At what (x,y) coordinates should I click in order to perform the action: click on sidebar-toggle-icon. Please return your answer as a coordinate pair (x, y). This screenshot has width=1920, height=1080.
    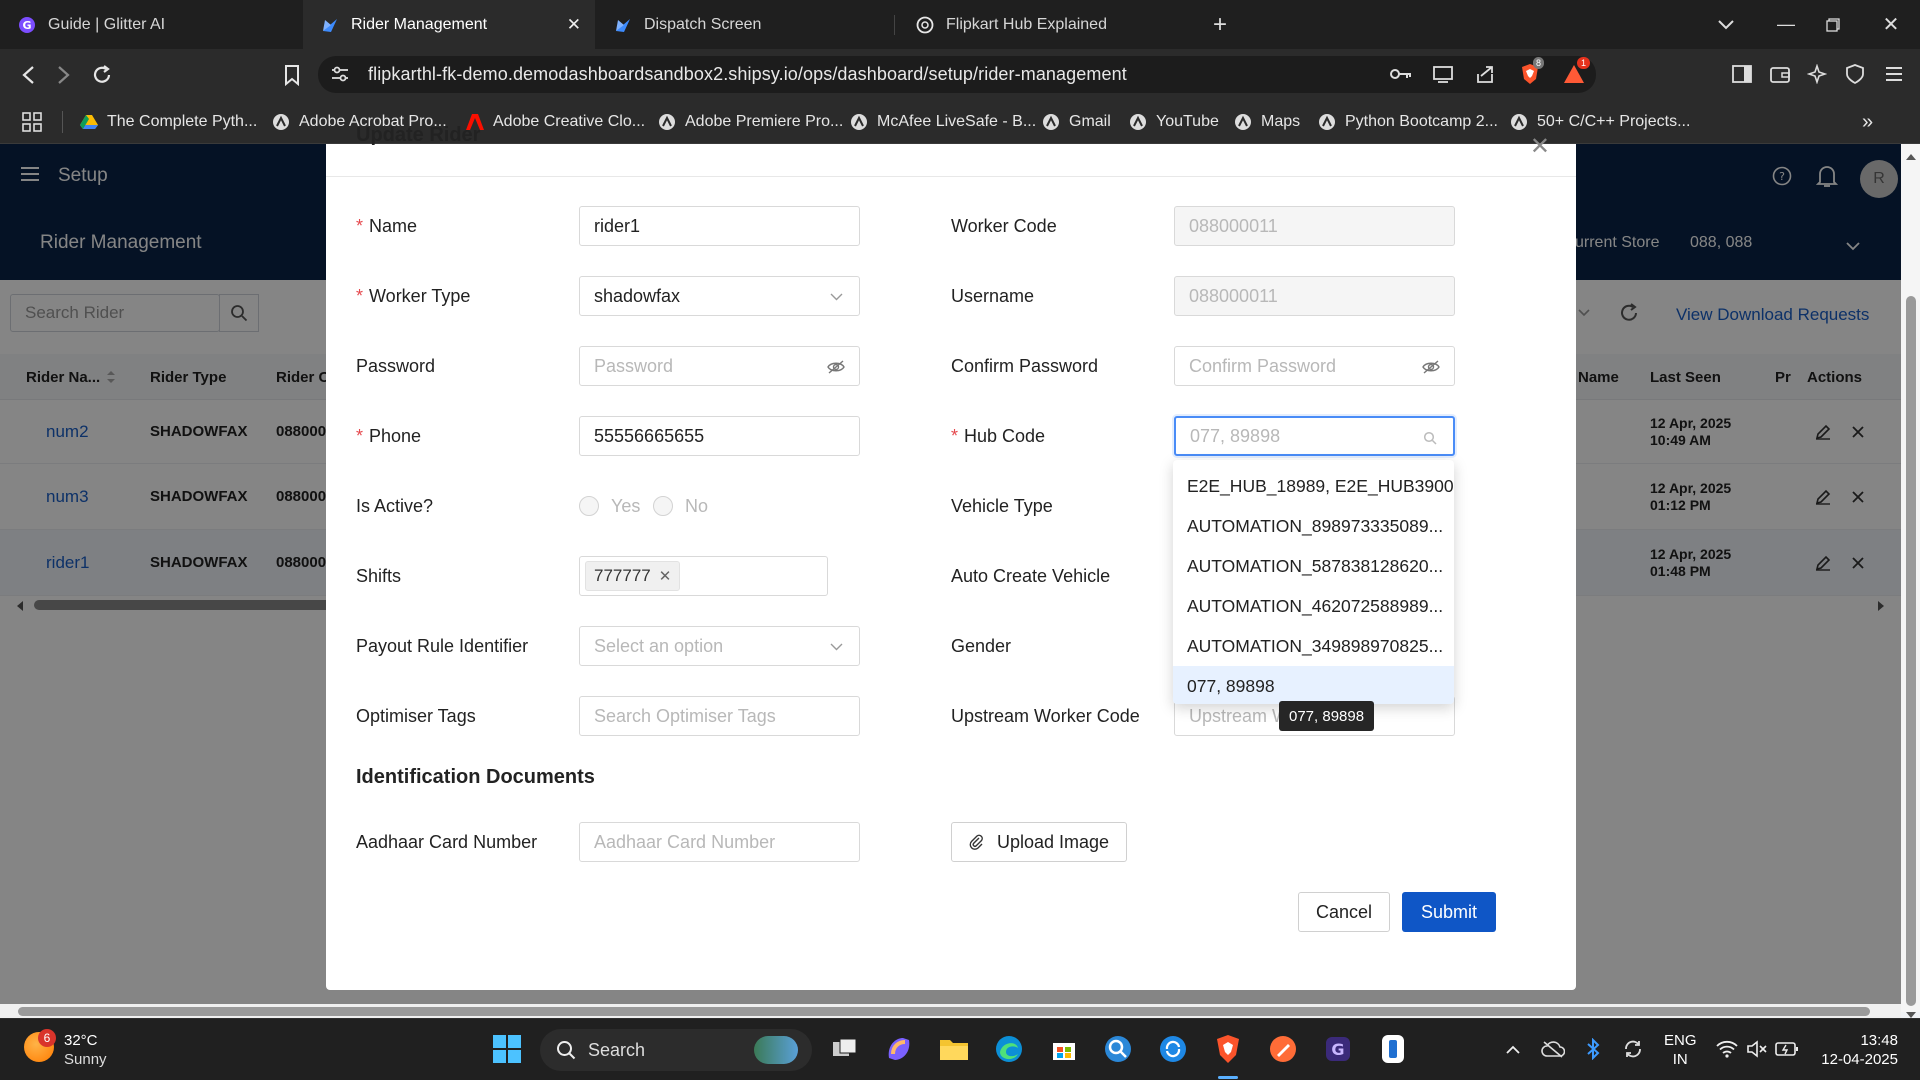
    Looking at the image, I should click on (1742, 74).